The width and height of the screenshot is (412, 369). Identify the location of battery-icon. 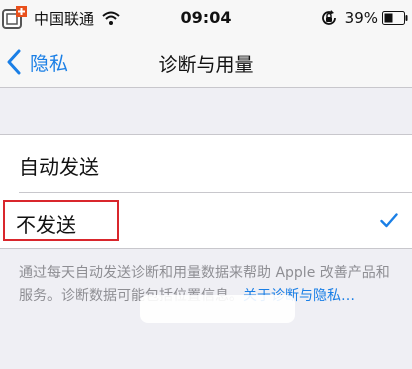
(395, 18).